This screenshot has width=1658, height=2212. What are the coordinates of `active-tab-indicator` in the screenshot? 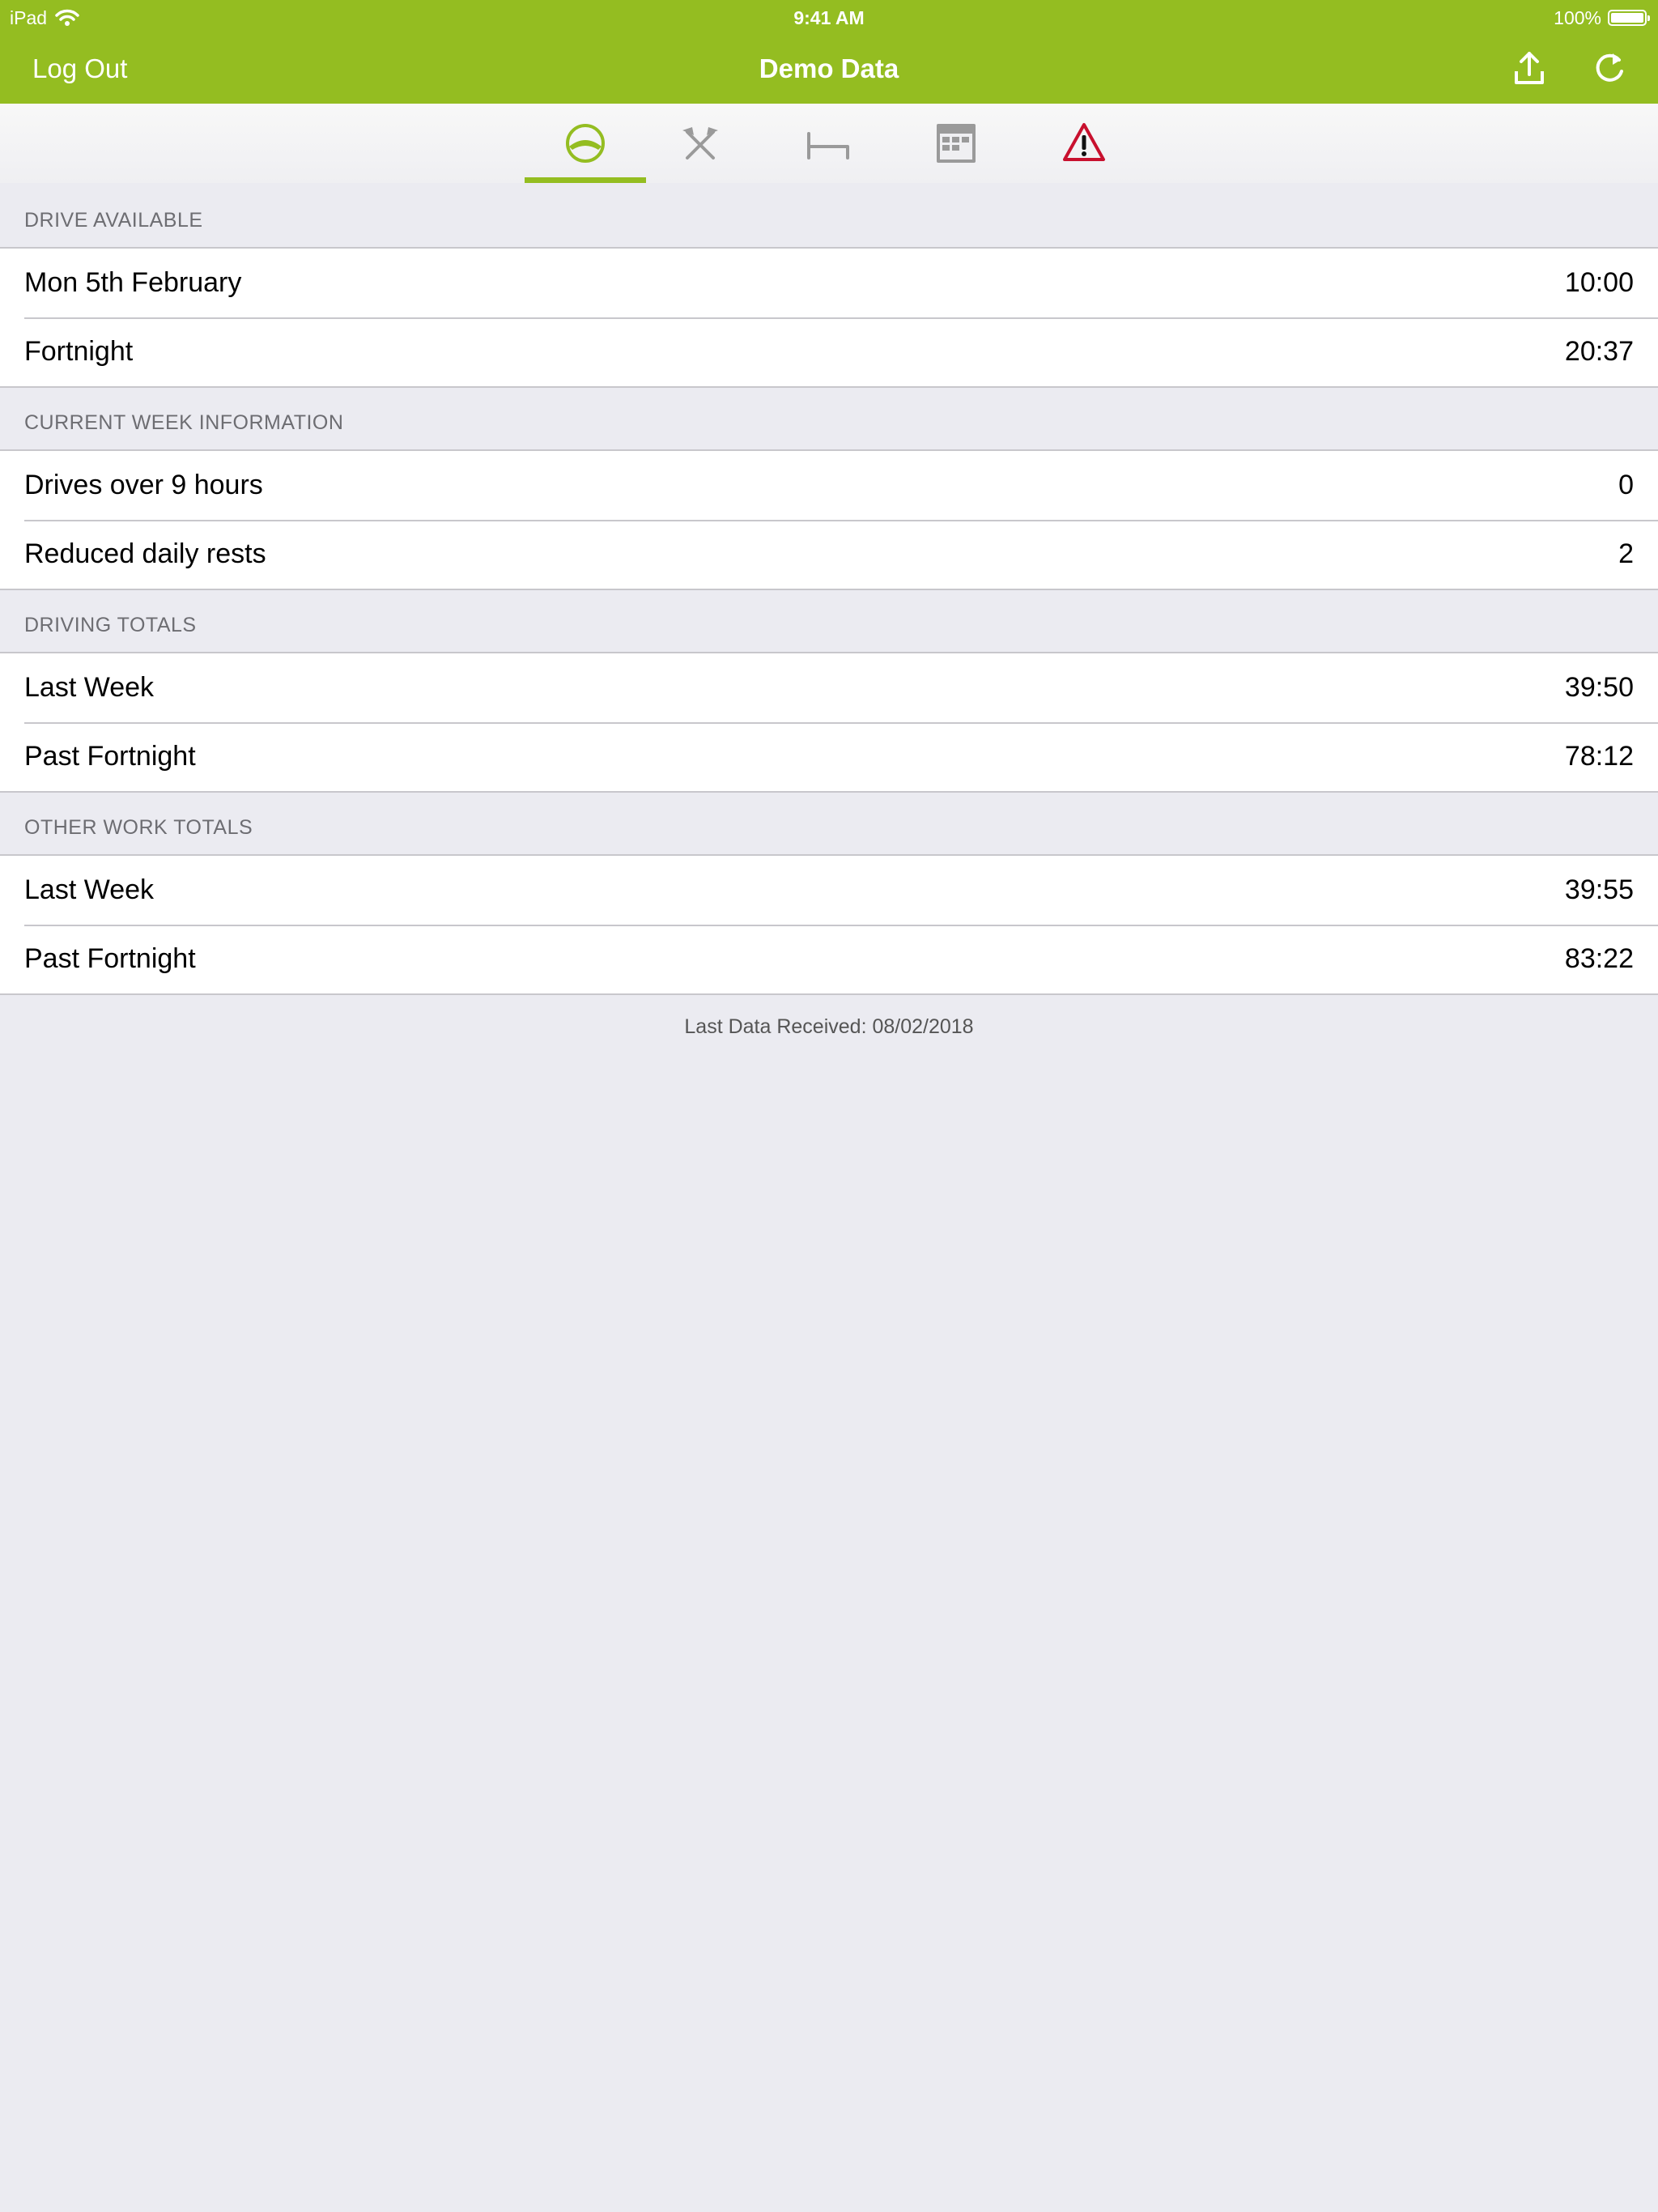 It's located at (585, 180).